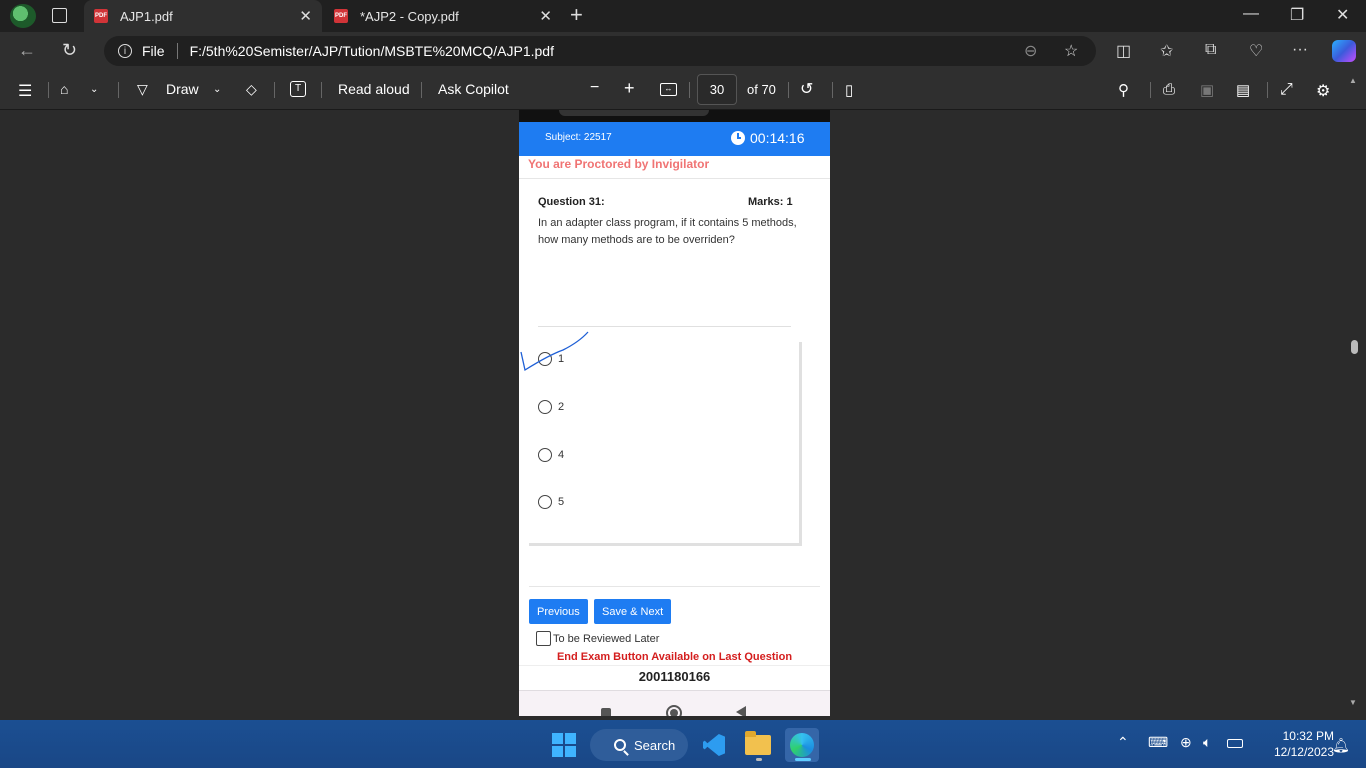 This screenshot has width=1366, height=768. I want to click on bell-icon: 🔔︎, so click(1341, 745).